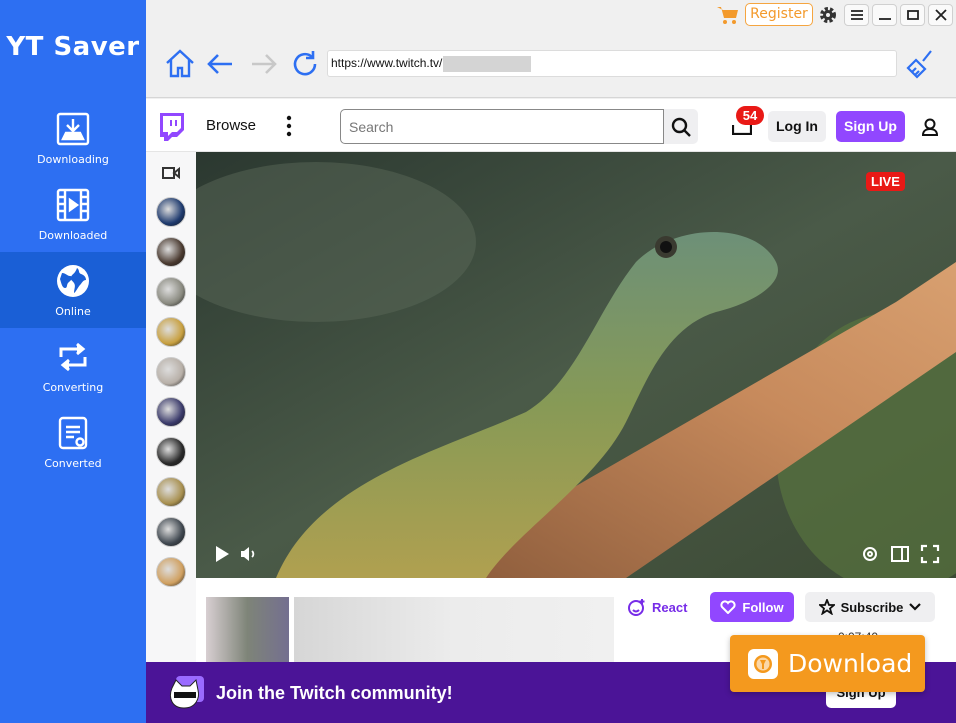 This screenshot has width=956, height=723. I want to click on chevron-down-icon, so click(915, 607).